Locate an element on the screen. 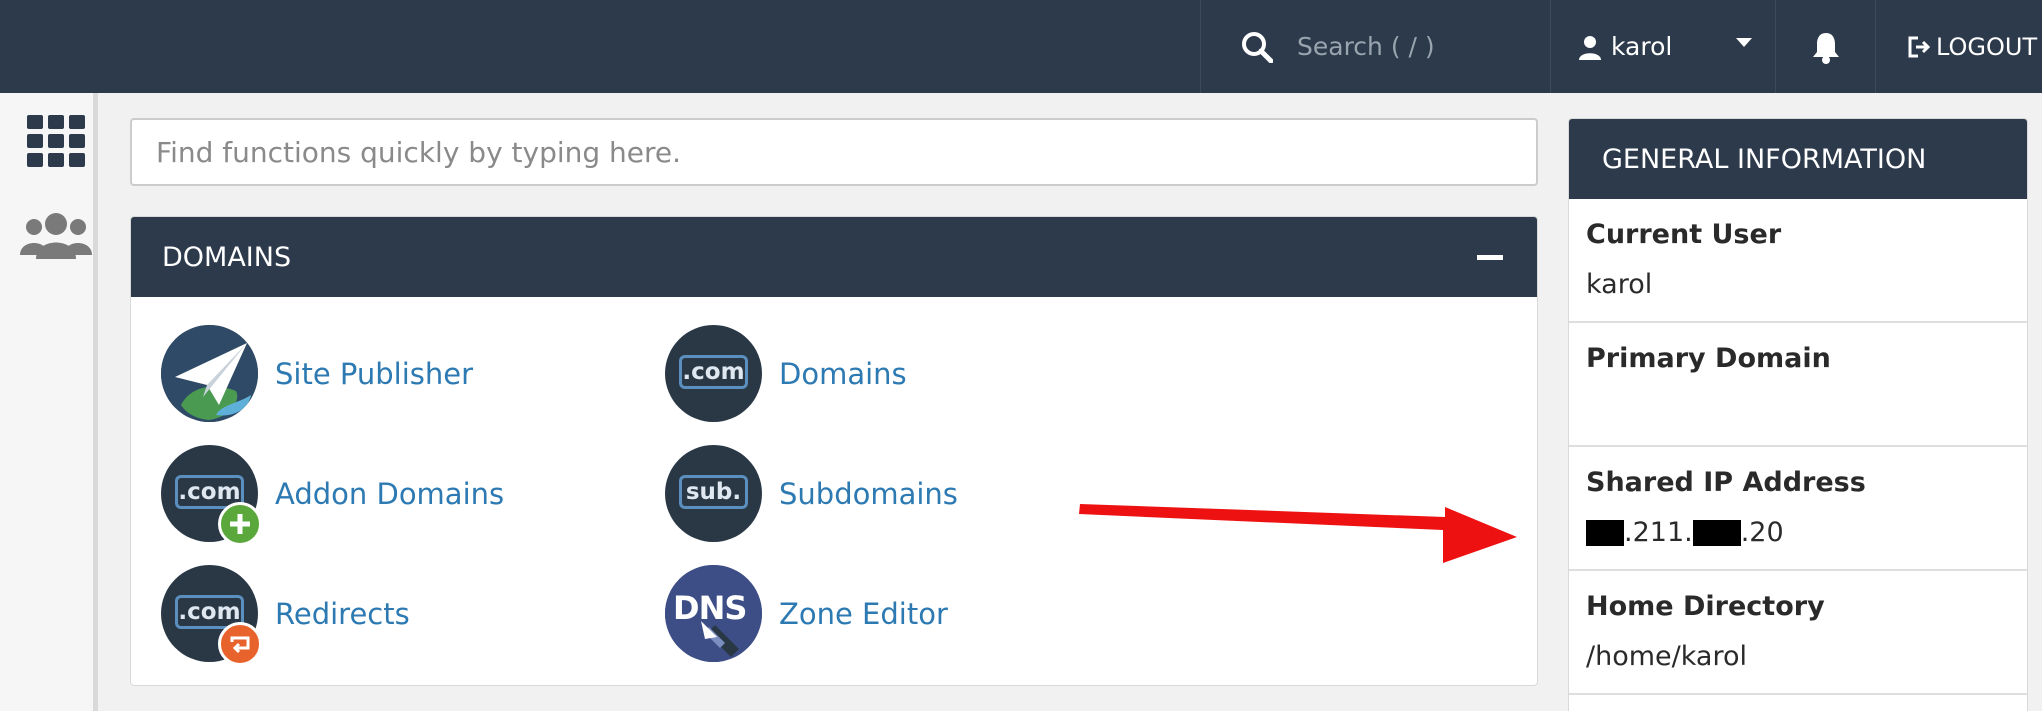 The width and height of the screenshot is (2042, 711). user-icon is located at coordinates (1590, 47).